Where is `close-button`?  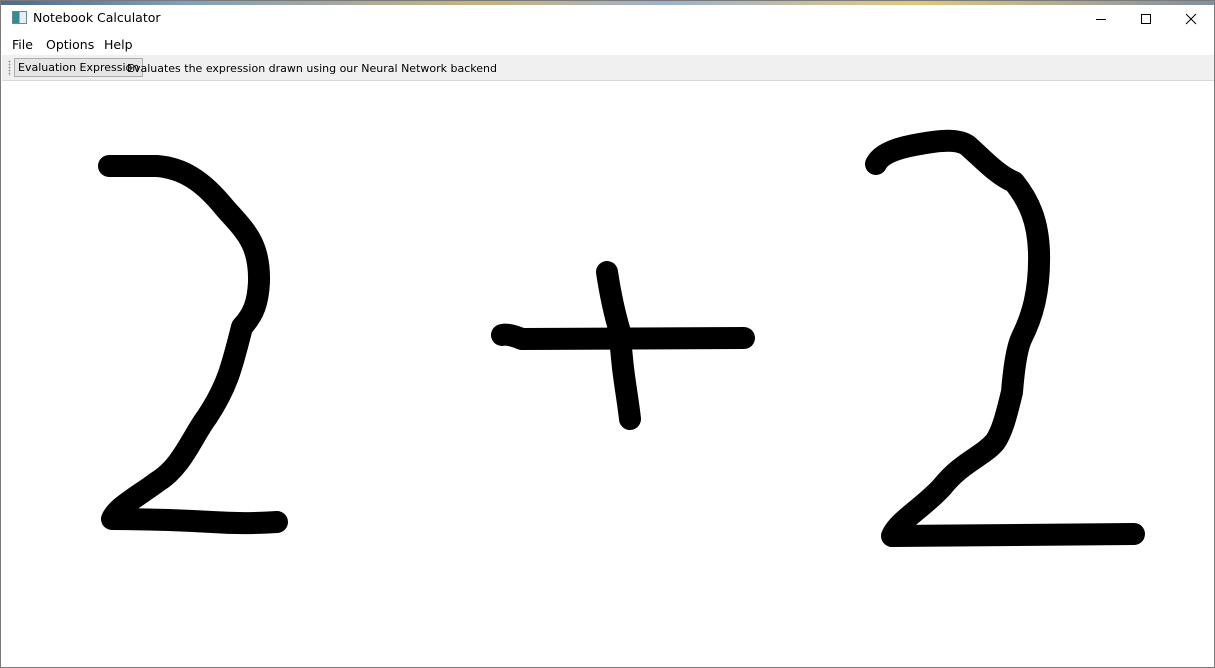
close-button is located at coordinates (1190, 18).